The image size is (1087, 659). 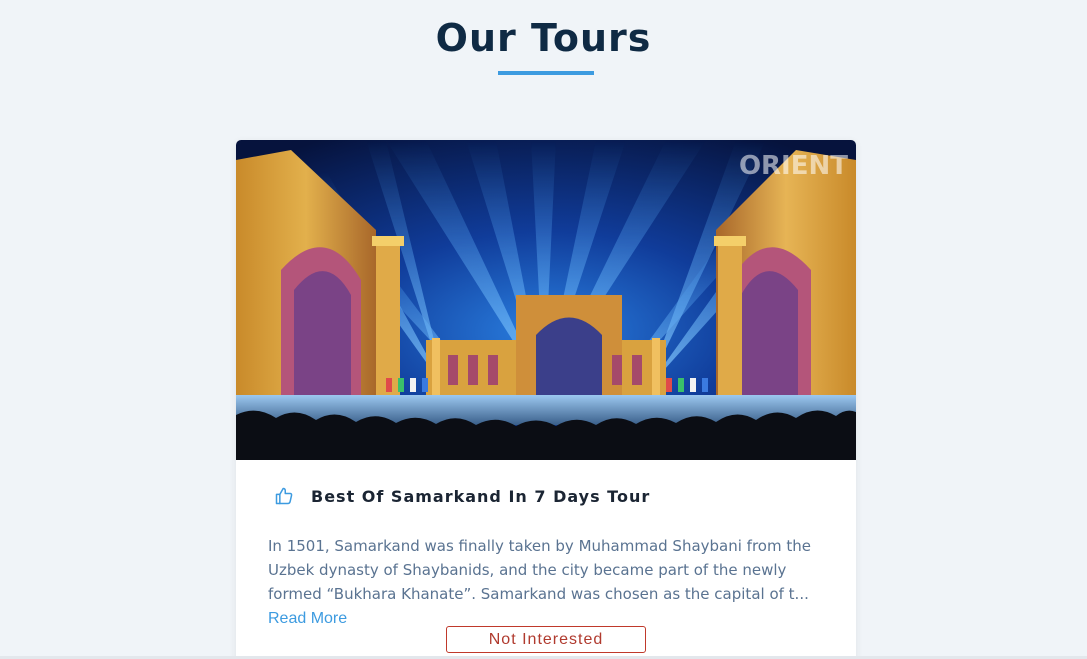 I want to click on tour-title: Best Of Samarkand In 7 Days Tour, so click(x=481, y=496).